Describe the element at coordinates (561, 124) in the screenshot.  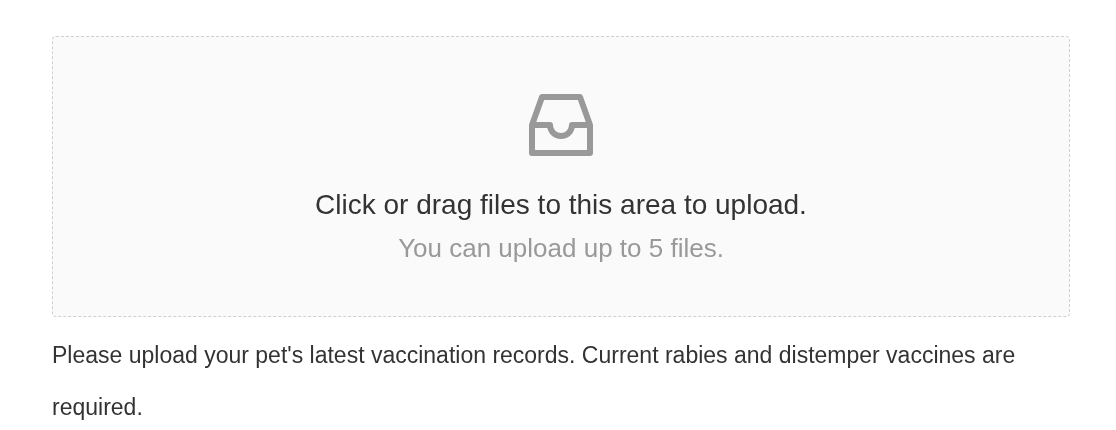
I see `inbox-icon` at that location.